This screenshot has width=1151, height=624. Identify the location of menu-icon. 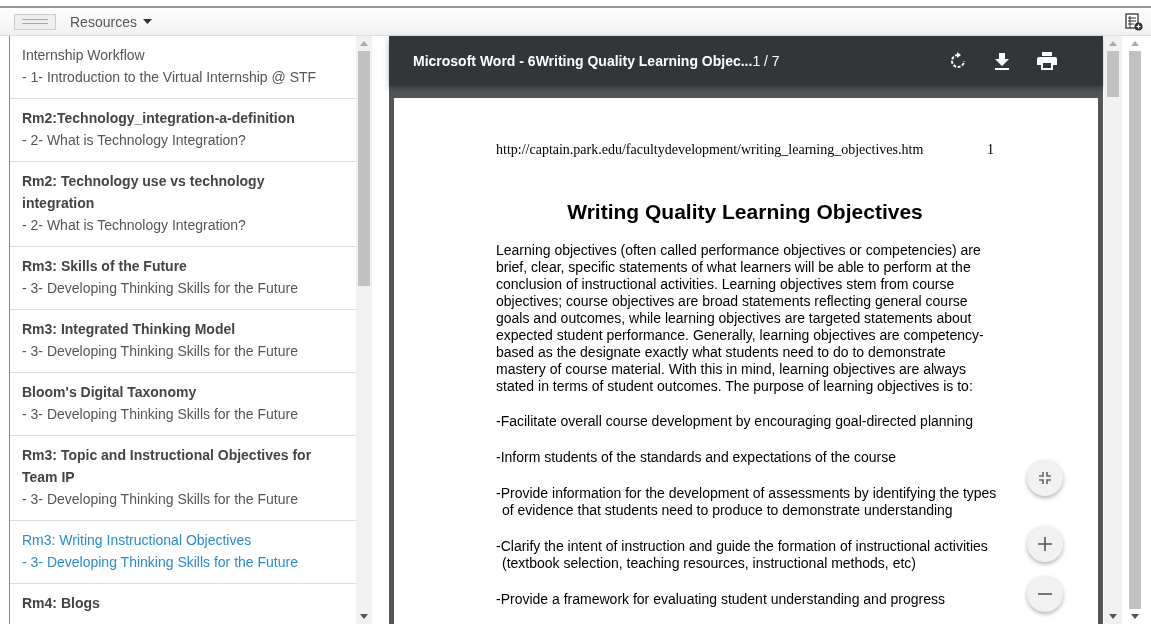
(35, 21).